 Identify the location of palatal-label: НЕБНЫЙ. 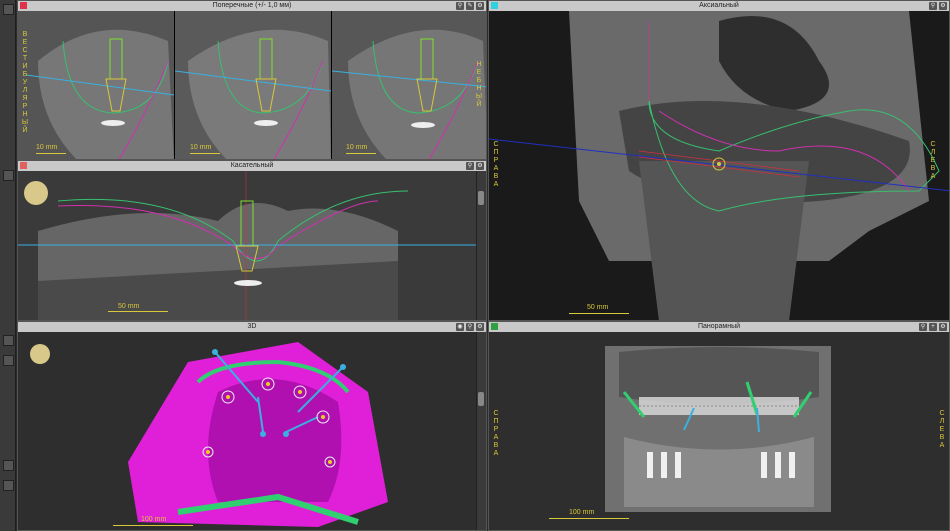
(479, 84).